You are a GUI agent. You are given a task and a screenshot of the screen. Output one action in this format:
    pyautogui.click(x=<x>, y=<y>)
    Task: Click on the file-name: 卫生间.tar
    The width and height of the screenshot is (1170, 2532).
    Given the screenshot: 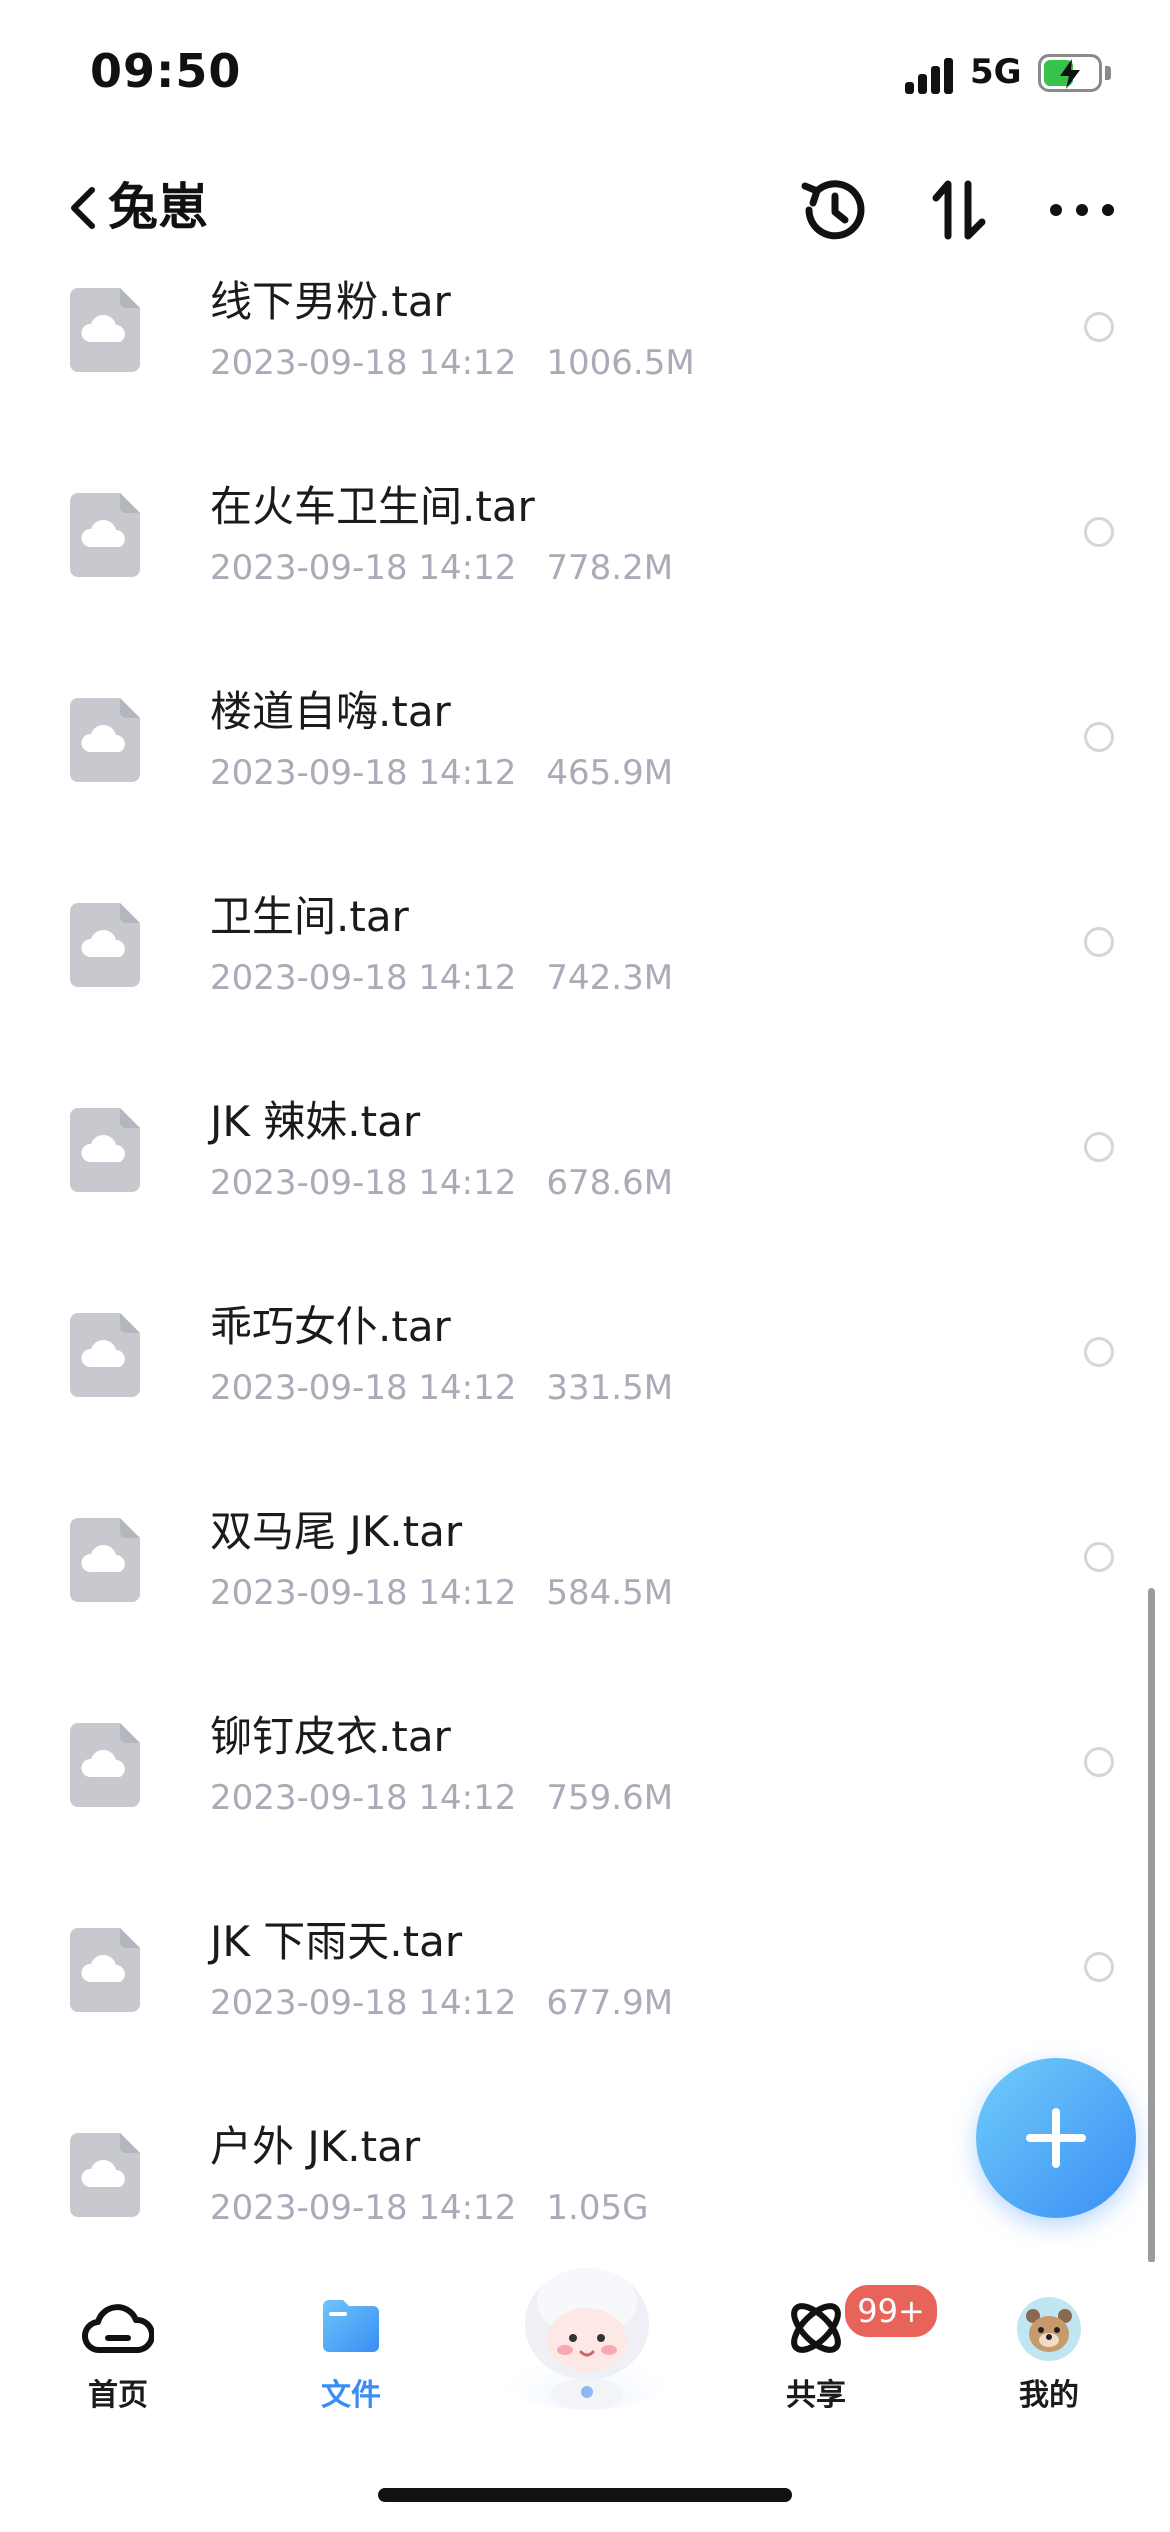 What is the action you would take?
    pyautogui.click(x=309, y=916)
    